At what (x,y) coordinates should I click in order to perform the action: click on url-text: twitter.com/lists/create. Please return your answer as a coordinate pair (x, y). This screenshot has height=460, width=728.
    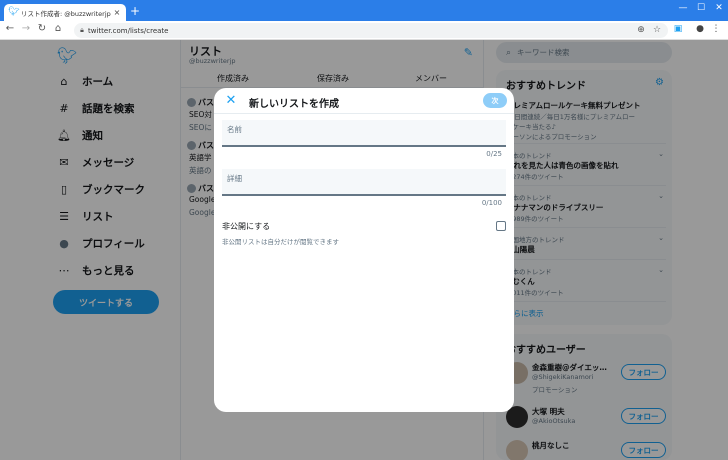
    Looking at the image, I should click on (128, 30).